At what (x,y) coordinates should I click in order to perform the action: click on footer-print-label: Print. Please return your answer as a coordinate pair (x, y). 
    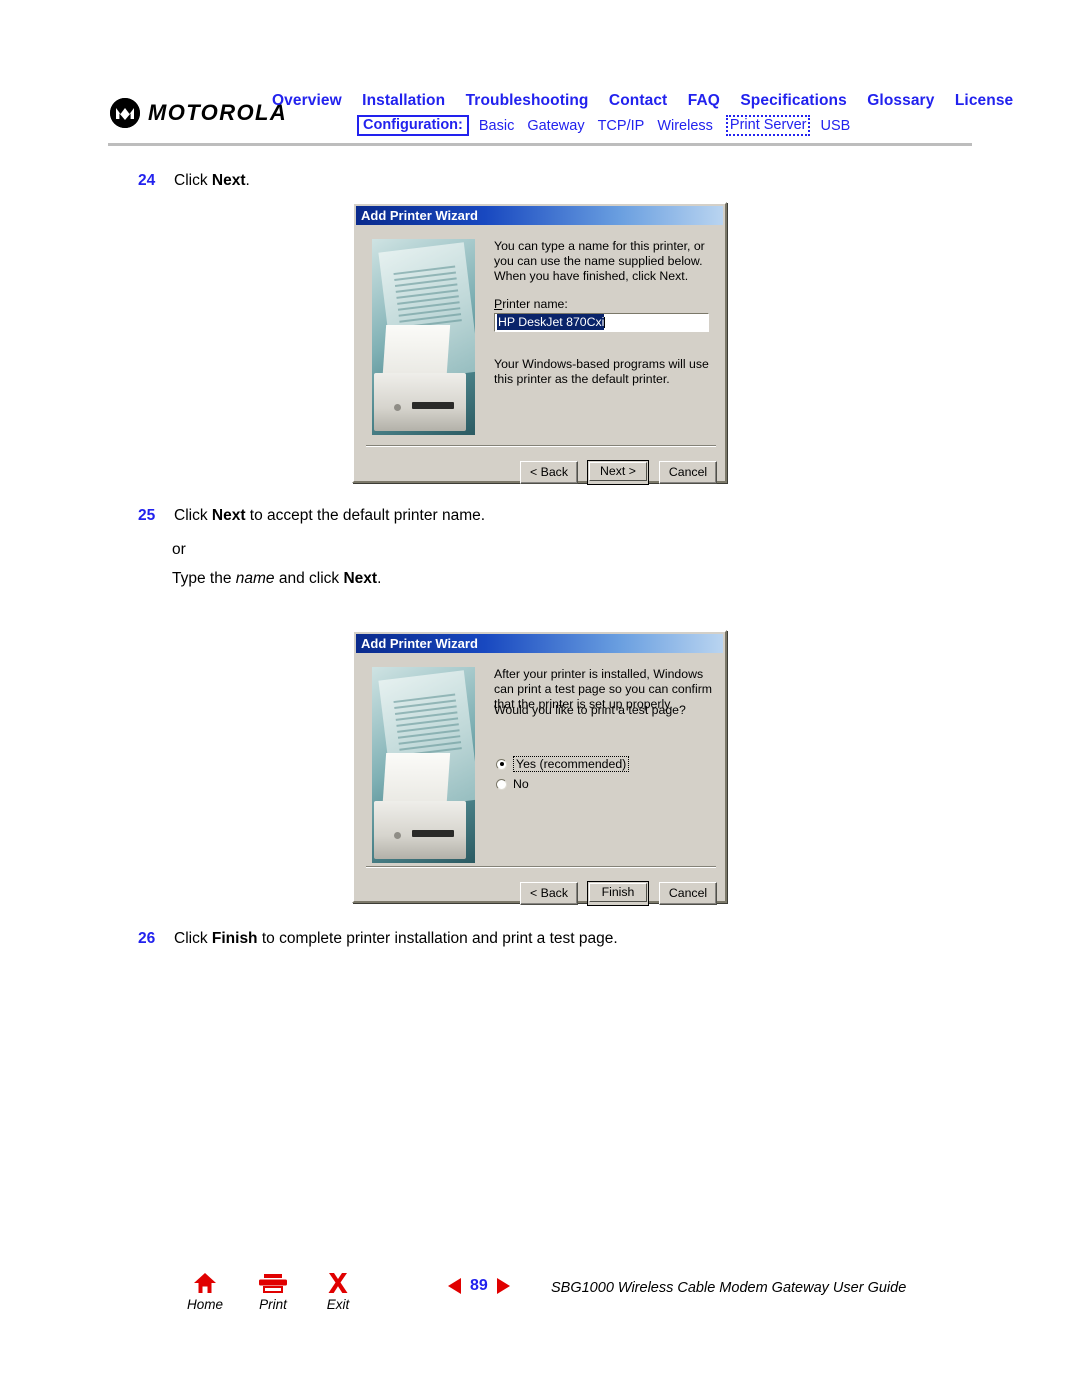
    Looking at the image, I should click on (273, 1304).